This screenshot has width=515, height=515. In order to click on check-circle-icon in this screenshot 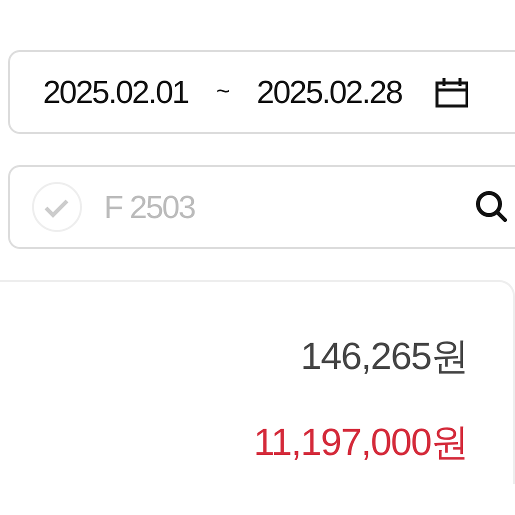, I will do `click(57, 207)`.